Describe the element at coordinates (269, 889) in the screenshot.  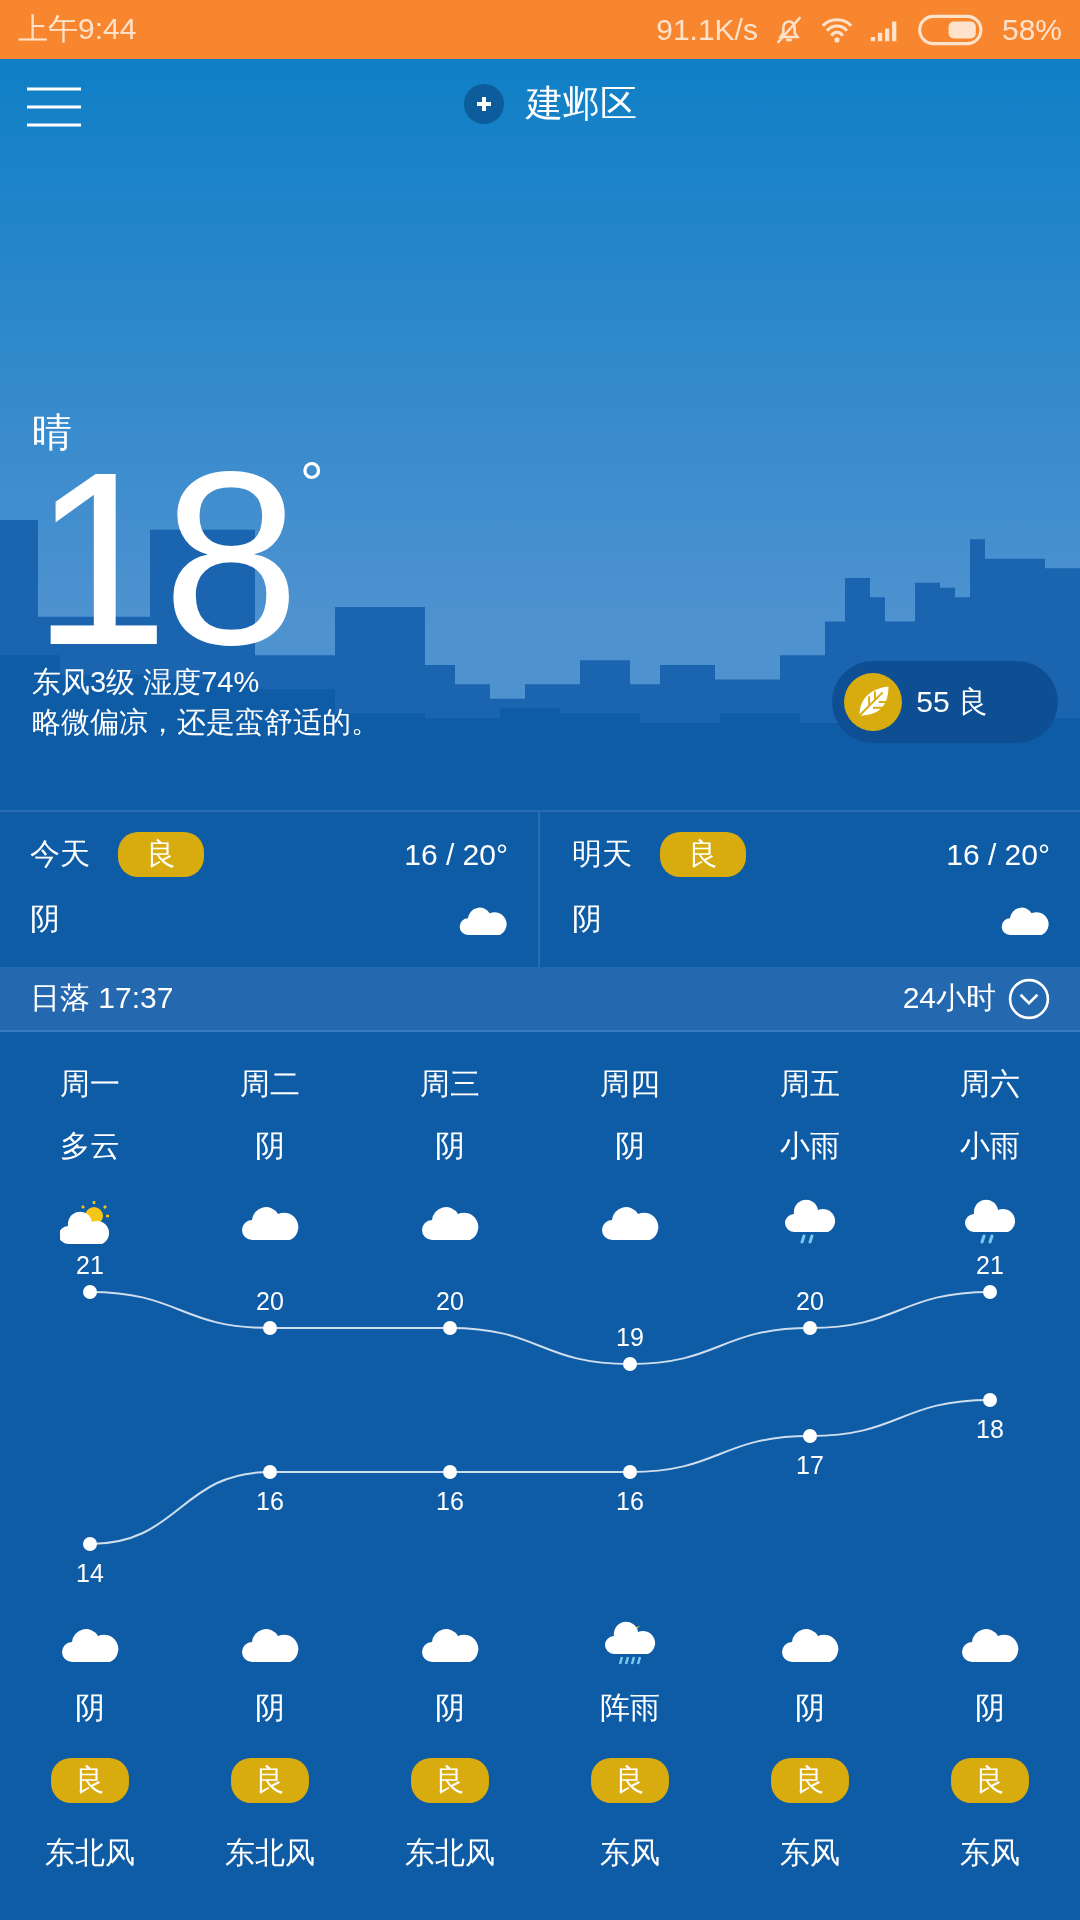
I see `day-summary-card: 今天 良 16 / 20° 阴` at that location.